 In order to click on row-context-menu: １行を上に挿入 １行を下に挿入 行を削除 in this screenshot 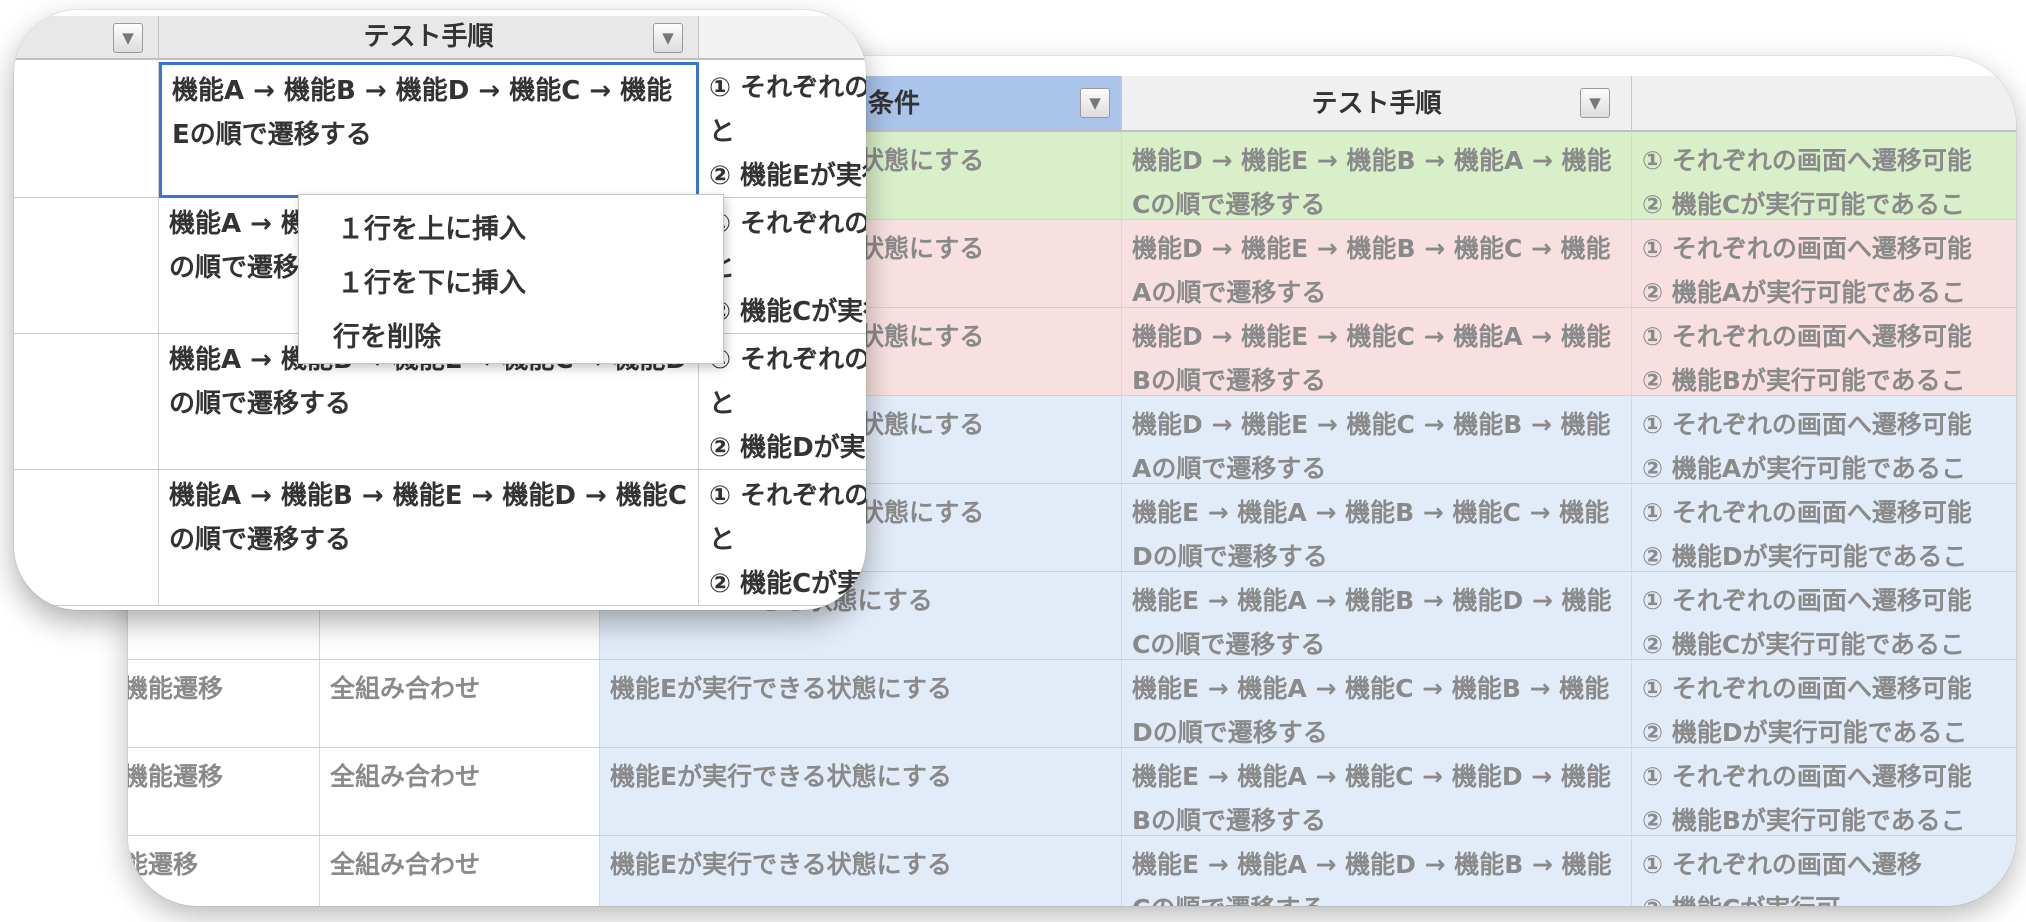, I will do `click(511, 279)`.